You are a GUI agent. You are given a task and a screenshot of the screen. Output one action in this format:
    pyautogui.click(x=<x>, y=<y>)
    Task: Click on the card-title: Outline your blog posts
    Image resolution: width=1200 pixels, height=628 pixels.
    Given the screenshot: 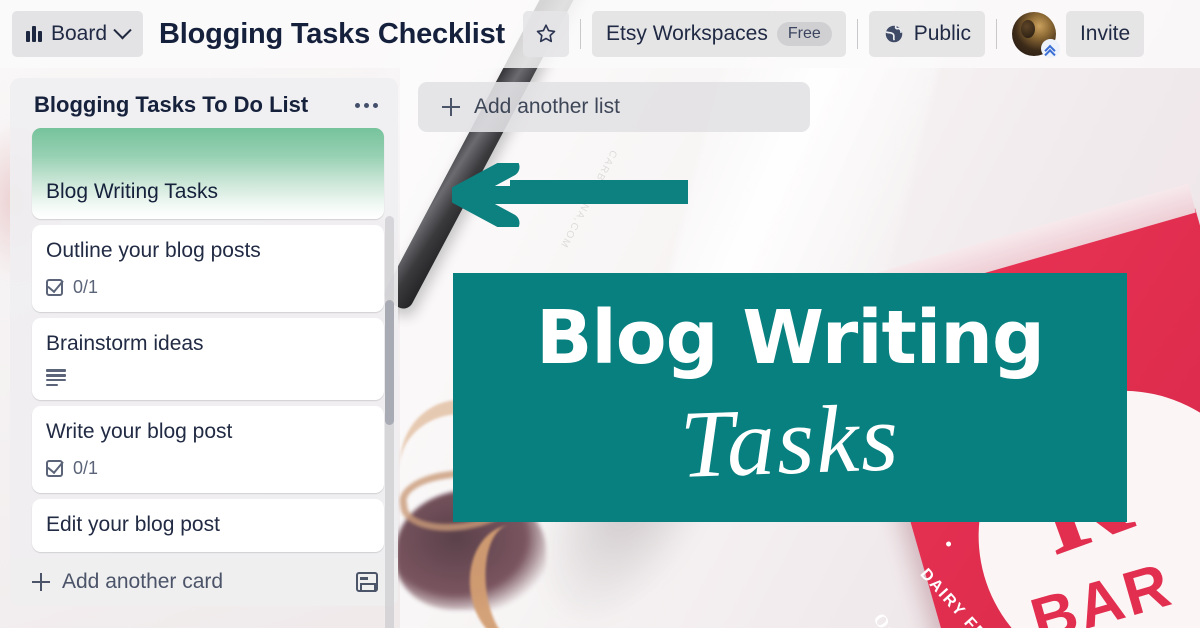 What is the action you would take?
    pyautogui.click(x=153, y=250)
    